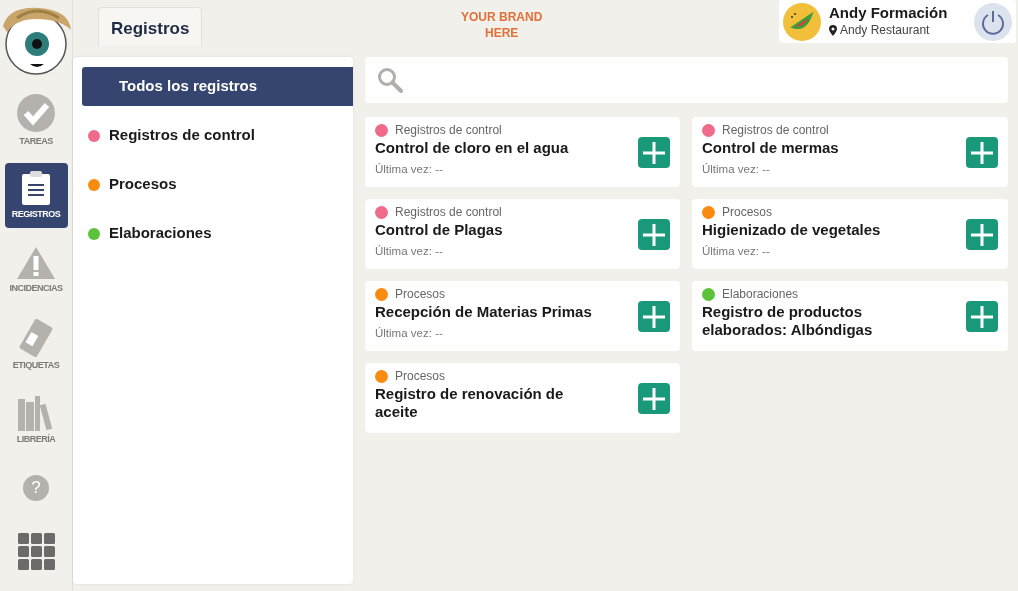 The image size is (1018, 591). What do you see at coordinates (390, 80) in the screenshot?
I see `search-icon` at bounding box center [390, 80].